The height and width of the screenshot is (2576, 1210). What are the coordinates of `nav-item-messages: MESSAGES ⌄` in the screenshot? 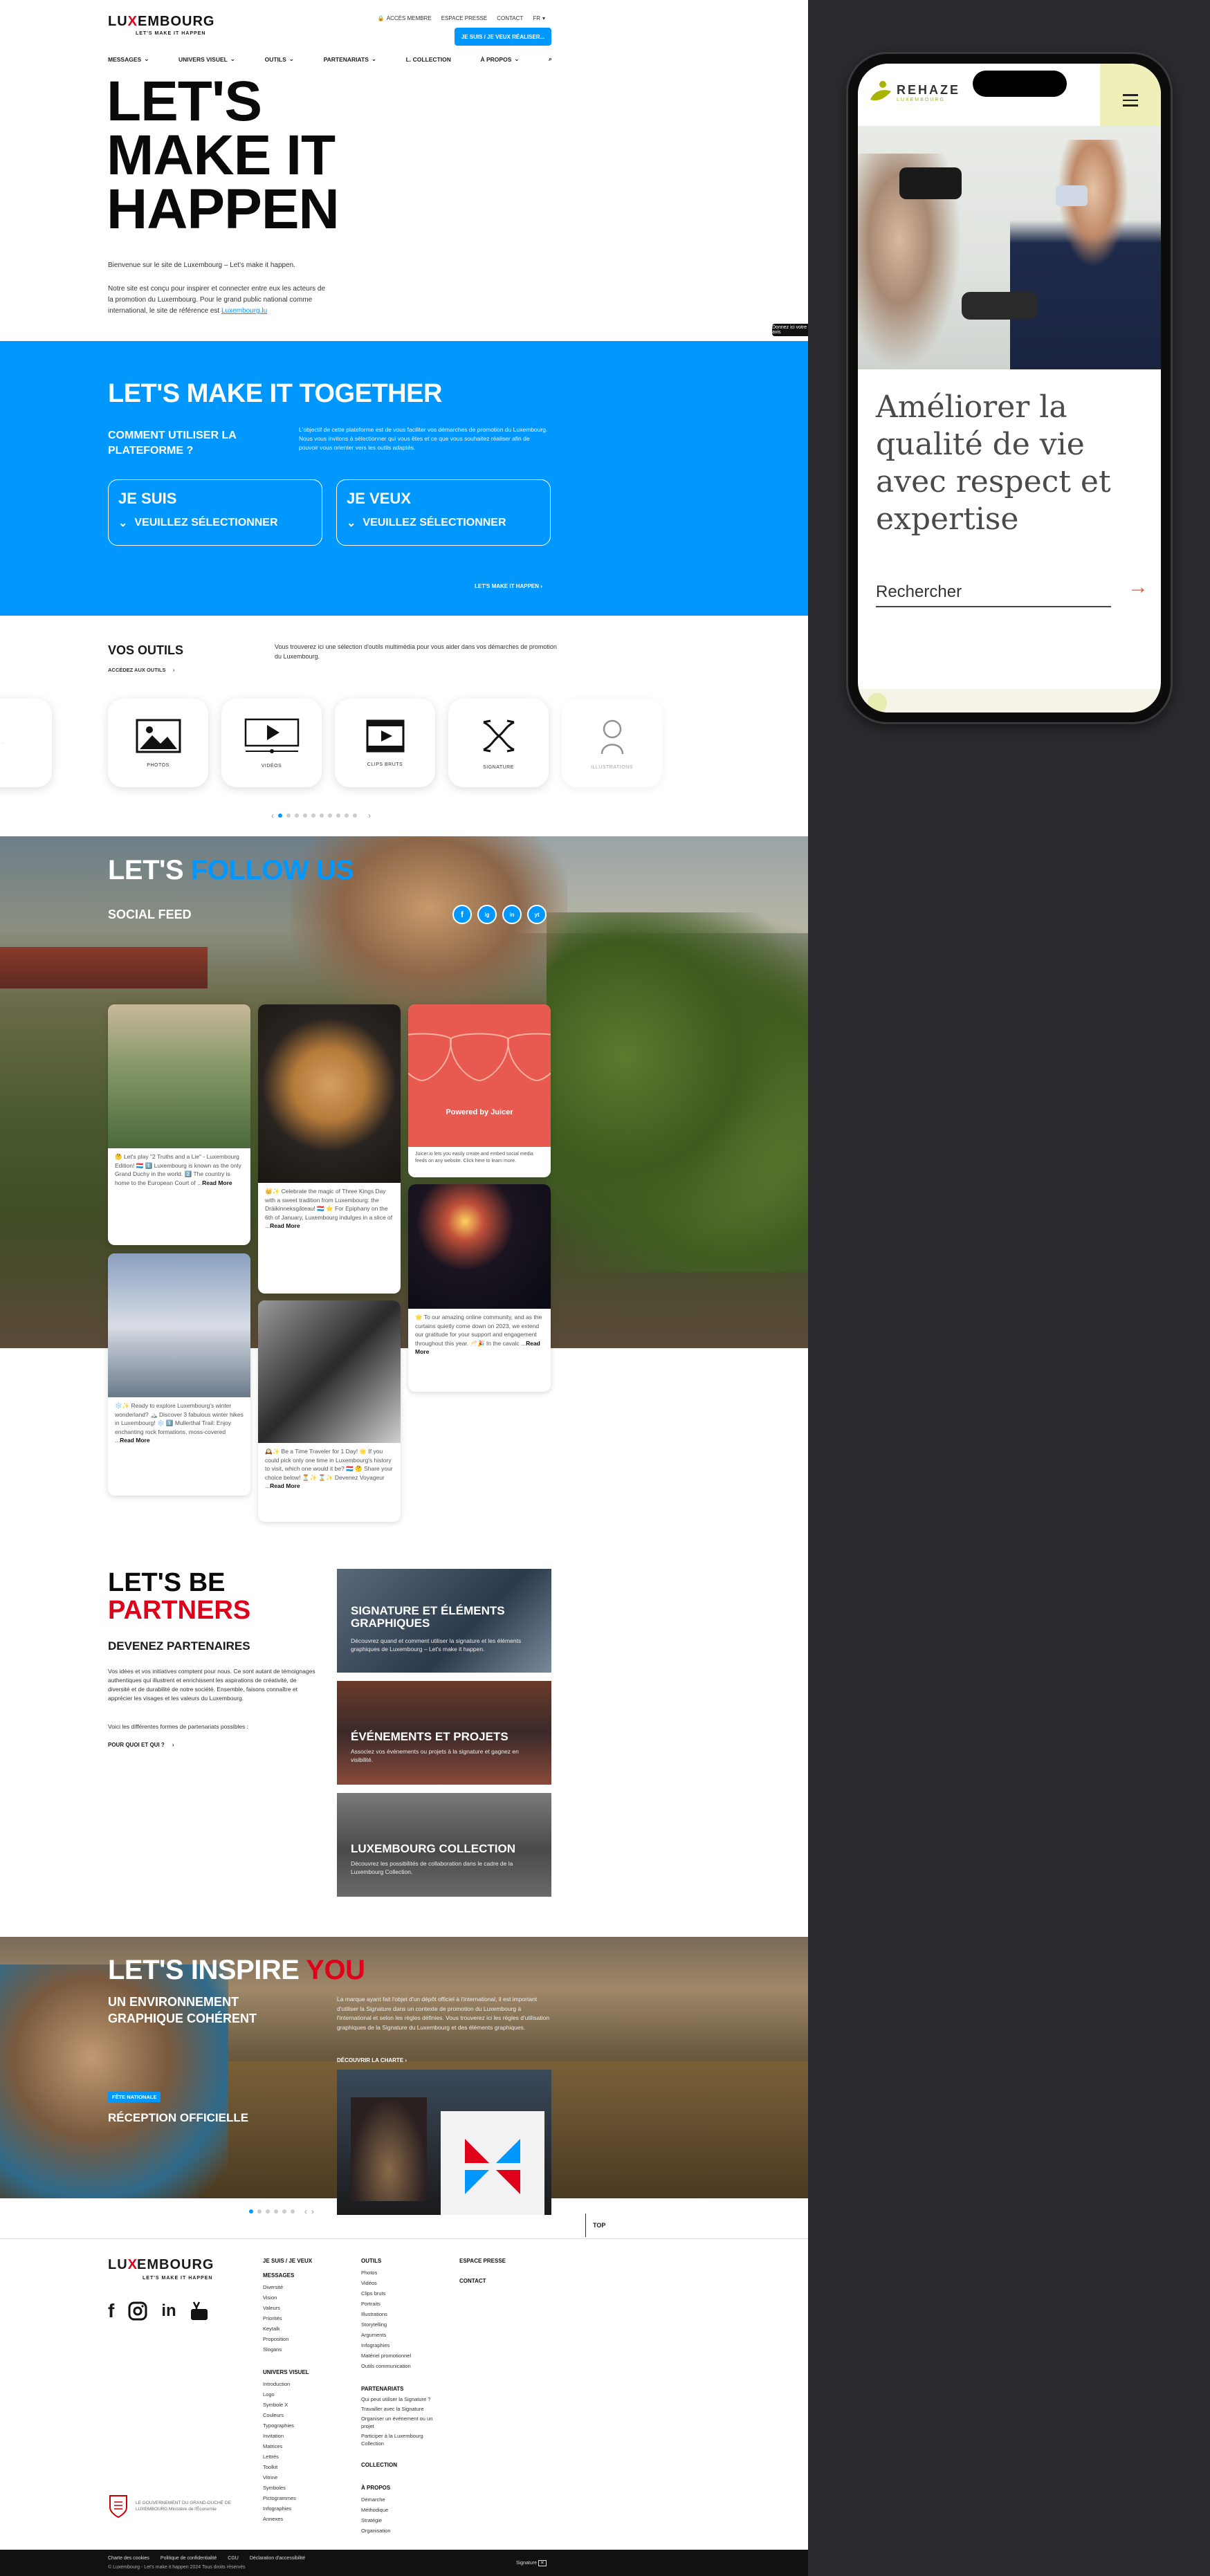 It's located at (128, 59).